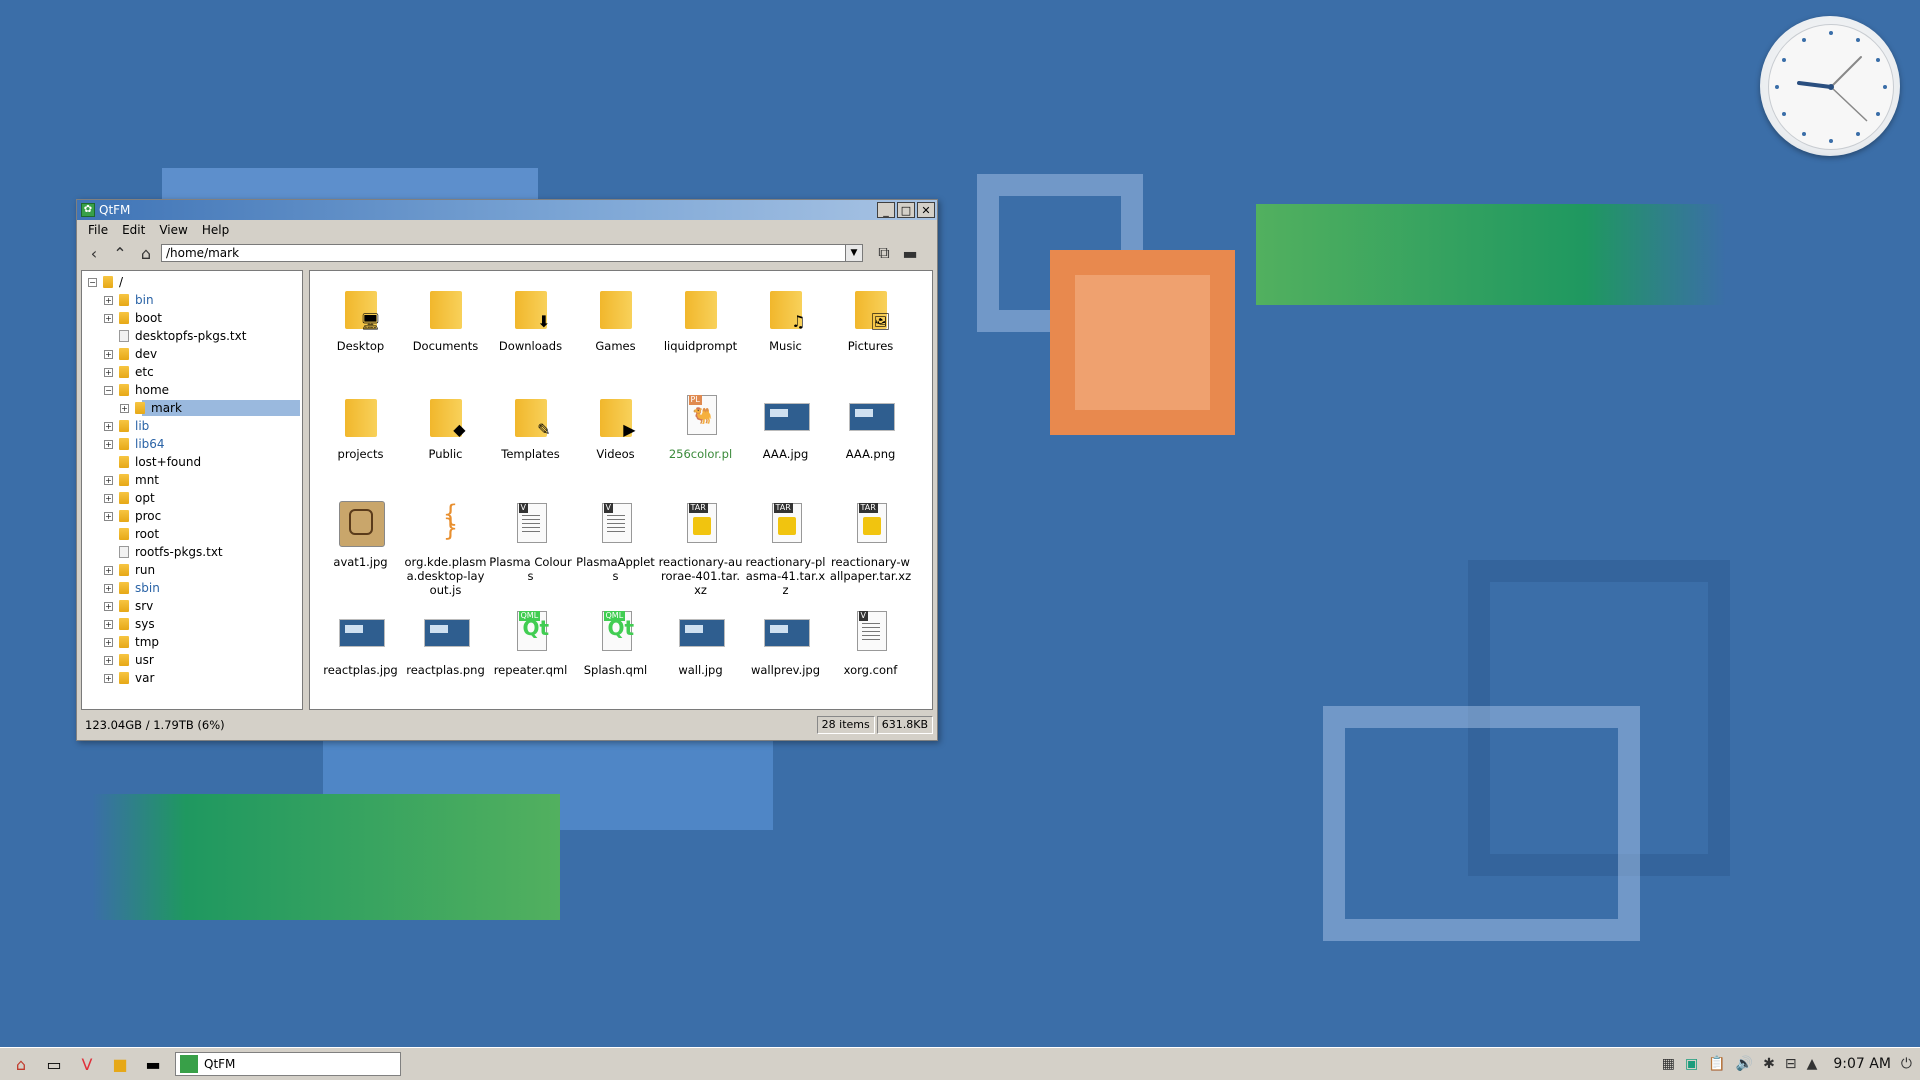 The width and height of the screenshot is (1920, 1080). I want to click on file-manager-launcher-icon: ■, so click(120, 1064).